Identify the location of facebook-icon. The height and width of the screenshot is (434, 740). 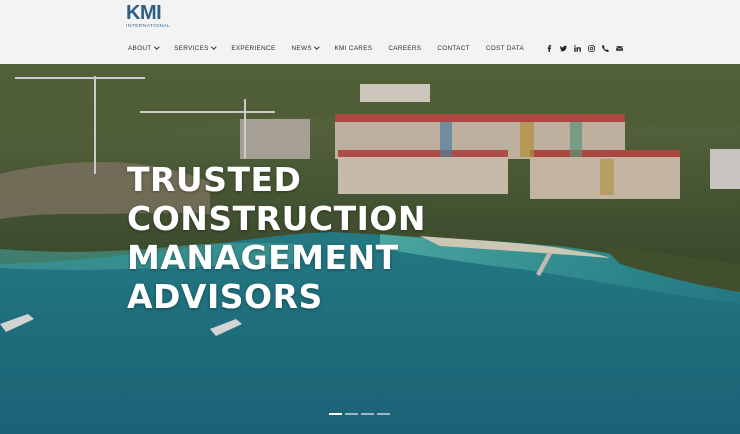
(549, 48).